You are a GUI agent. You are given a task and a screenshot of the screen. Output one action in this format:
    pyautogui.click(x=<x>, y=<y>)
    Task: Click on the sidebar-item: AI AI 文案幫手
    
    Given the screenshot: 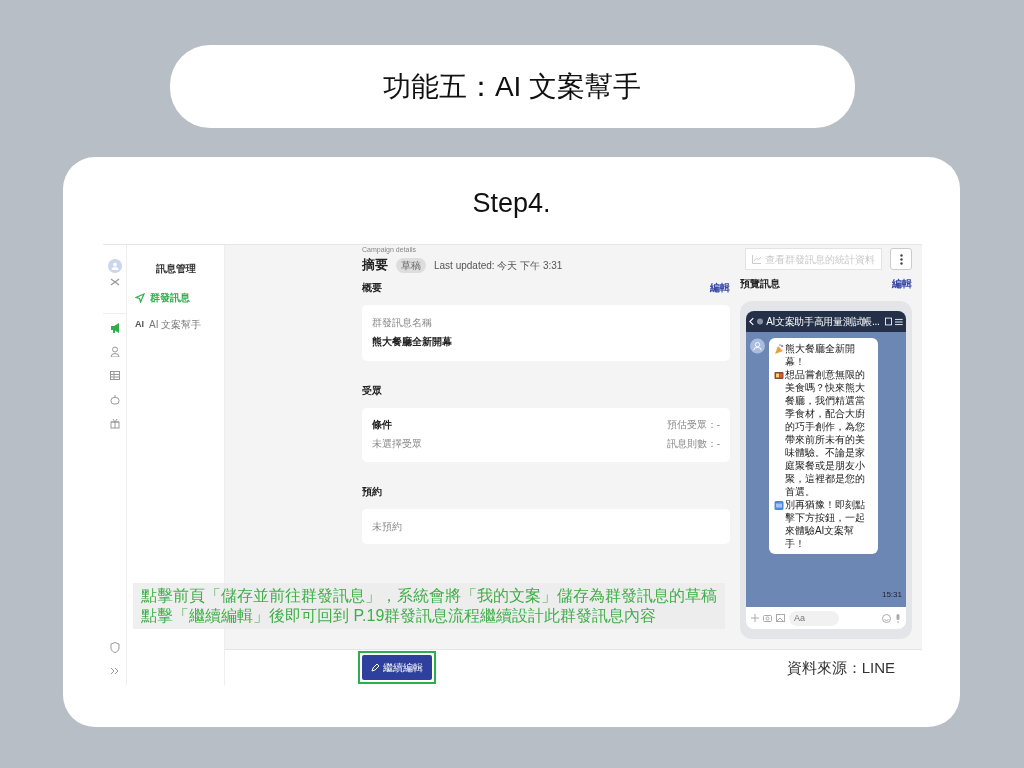 What is the action you would take?
    pyautogui.click(x=168, y=325)
    